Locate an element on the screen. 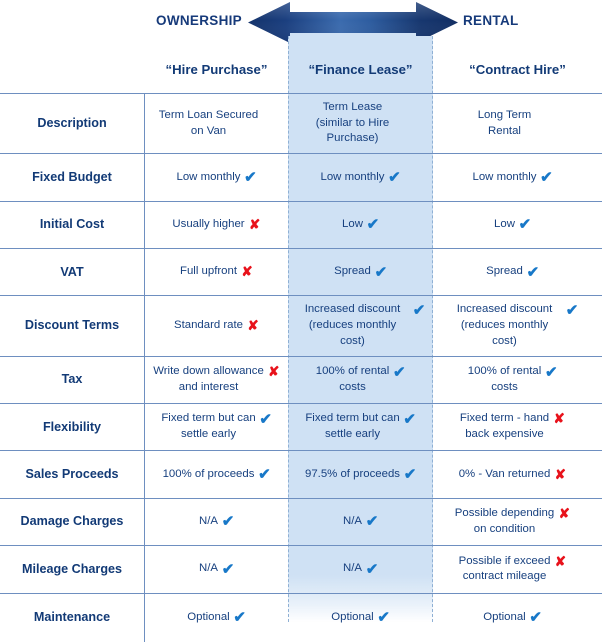 The height and width of the screenshot is (642, 602). row-label: Maintenance is located at coordinates (72, 616).